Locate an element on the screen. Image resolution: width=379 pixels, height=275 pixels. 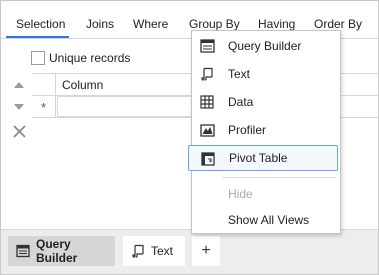
unique-records-option: Unique records is located at coordinates (80, 58).